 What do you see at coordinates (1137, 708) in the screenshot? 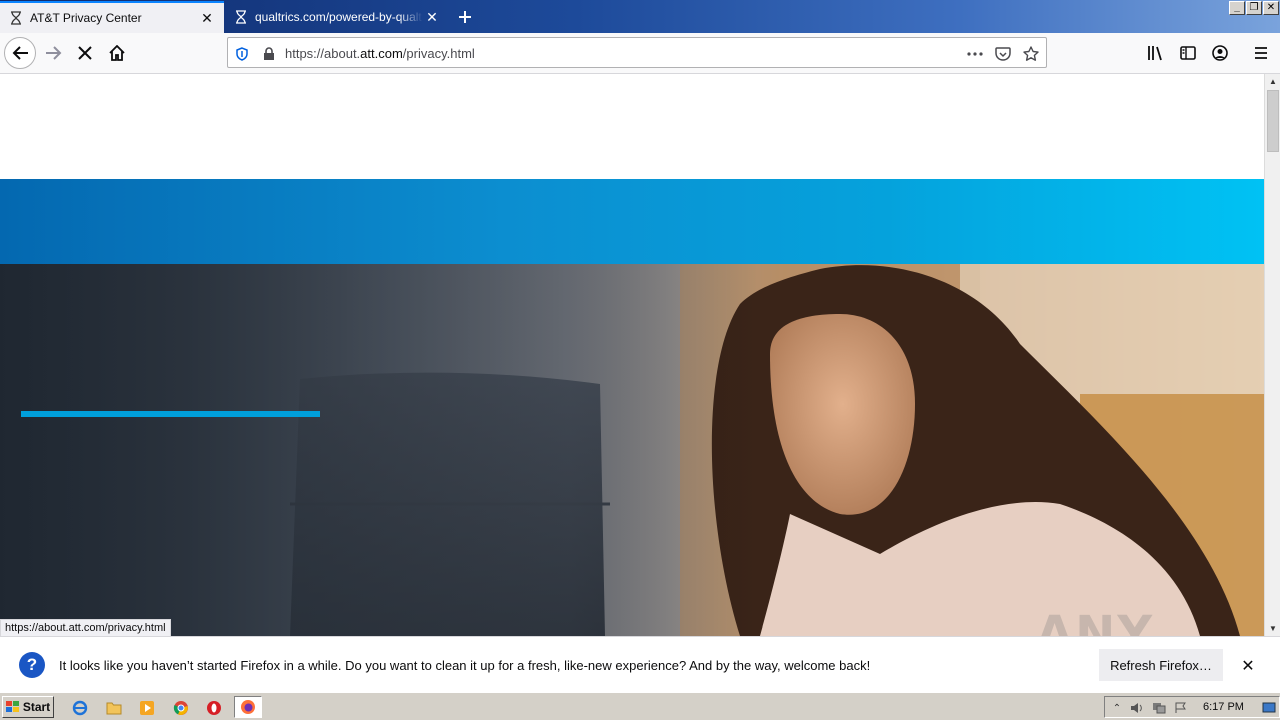
I see `volume-icon` at bounding box center [1137, 708].